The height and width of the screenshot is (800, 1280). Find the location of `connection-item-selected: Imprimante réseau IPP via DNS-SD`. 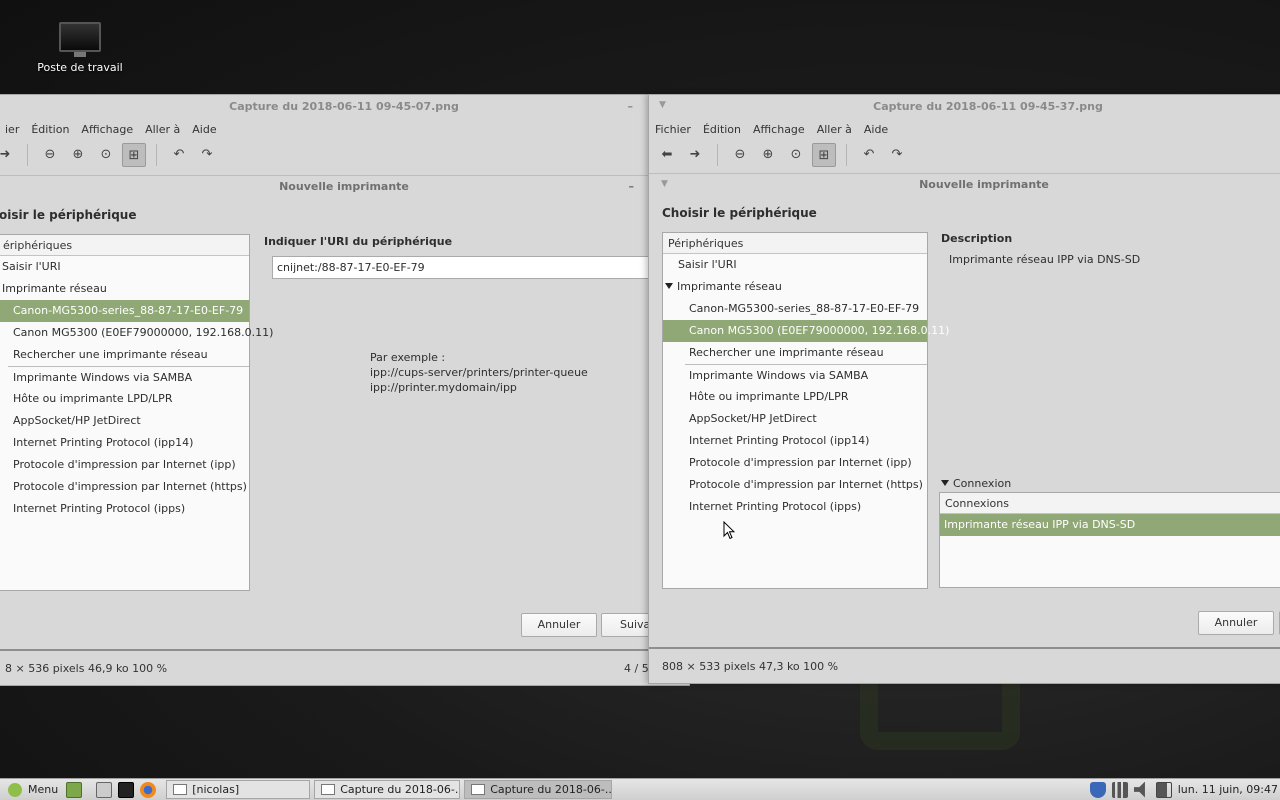

connection-item-selected: Imprimante réseau IPP via DNS-SD is located at coordinates (1110, 525).